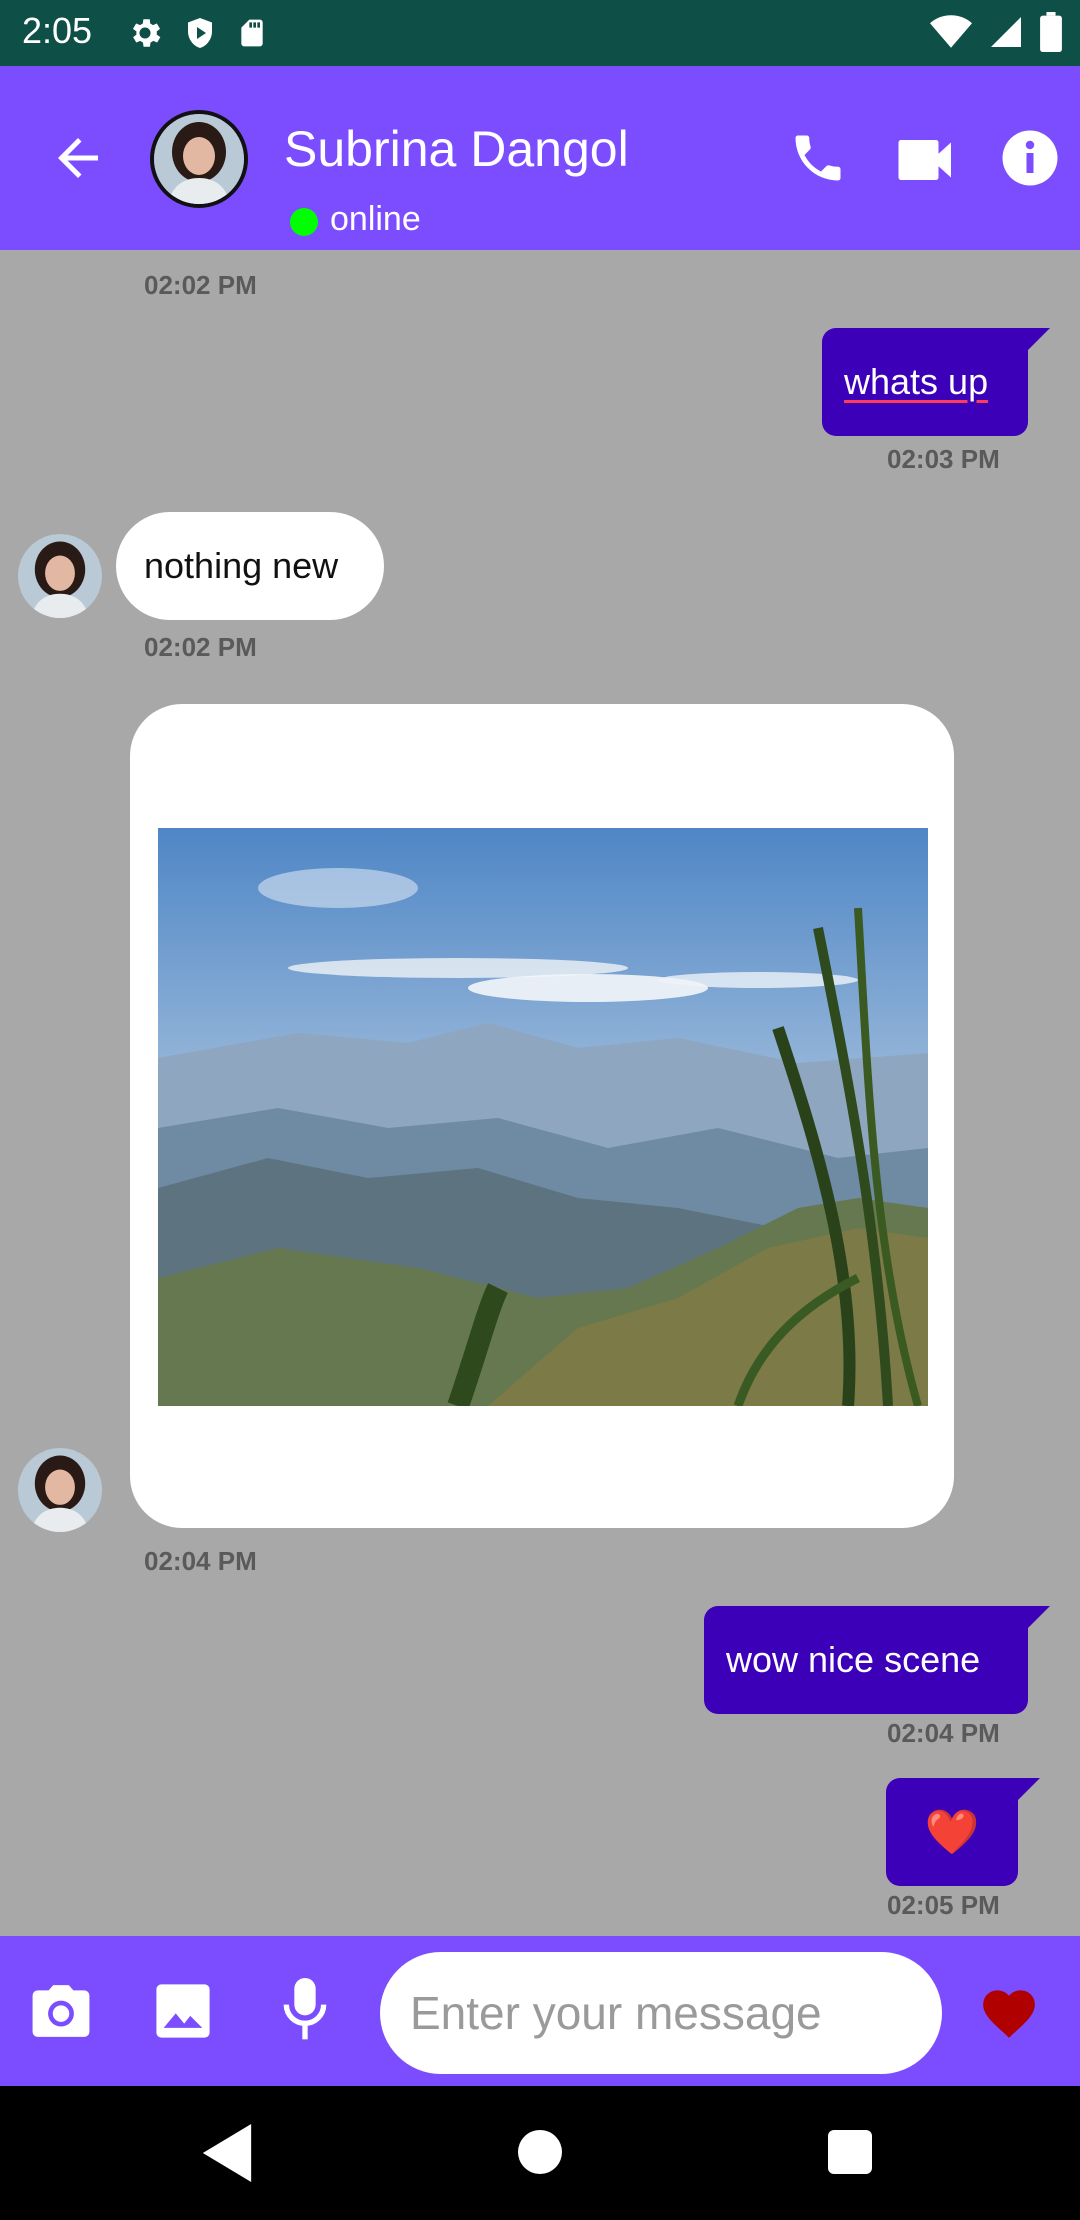 This screenshot has width=1080, height=2220. Describe the element at coordinates (200, 33) in the screenshot. I see `shield-play-icon` at that location.